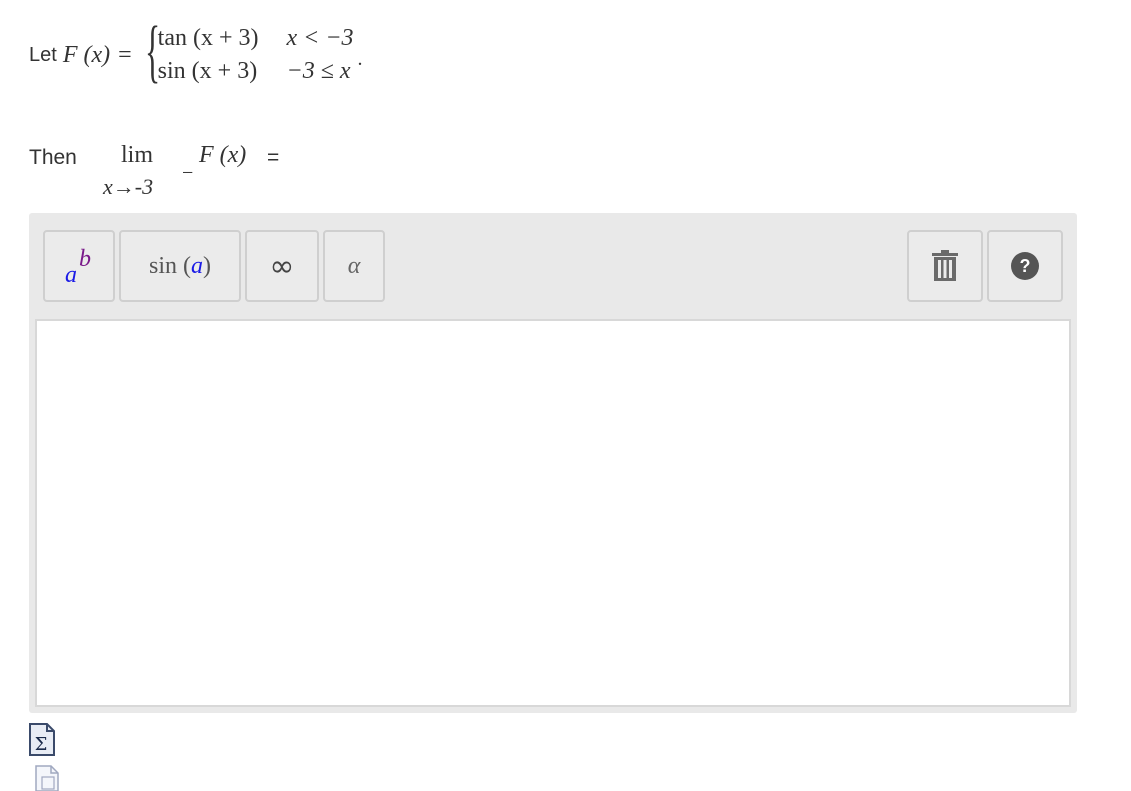  I want to click on power-button: a b, so click(79, 266).